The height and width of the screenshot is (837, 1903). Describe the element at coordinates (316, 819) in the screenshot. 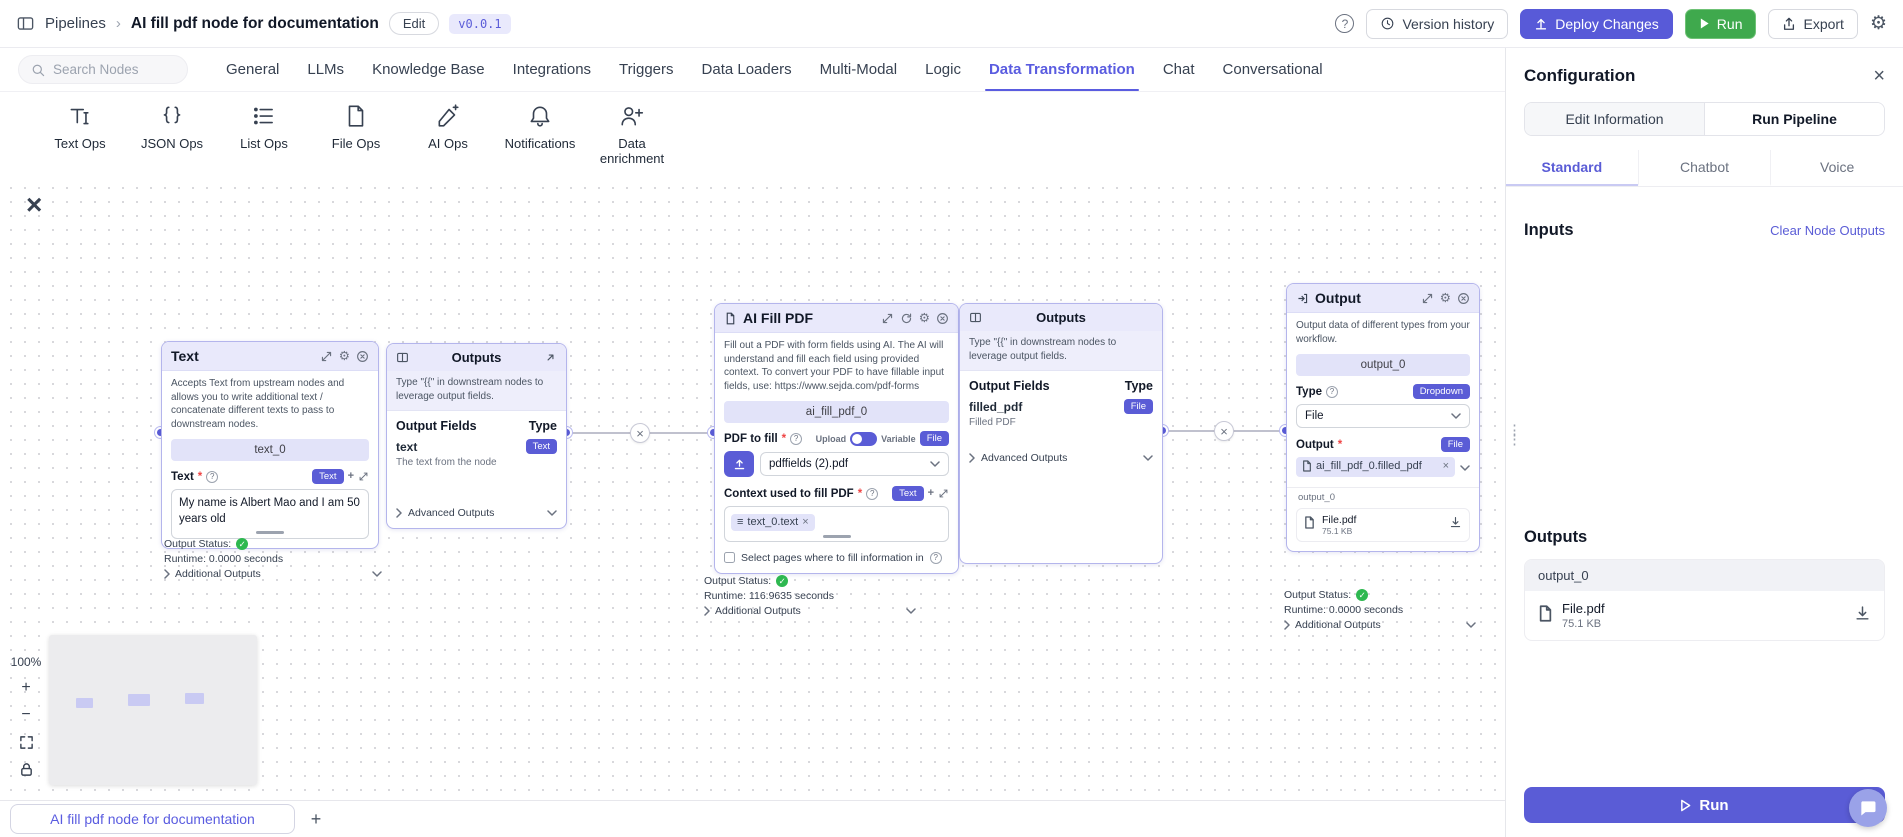

I see `add-tab-button: +` at that location.